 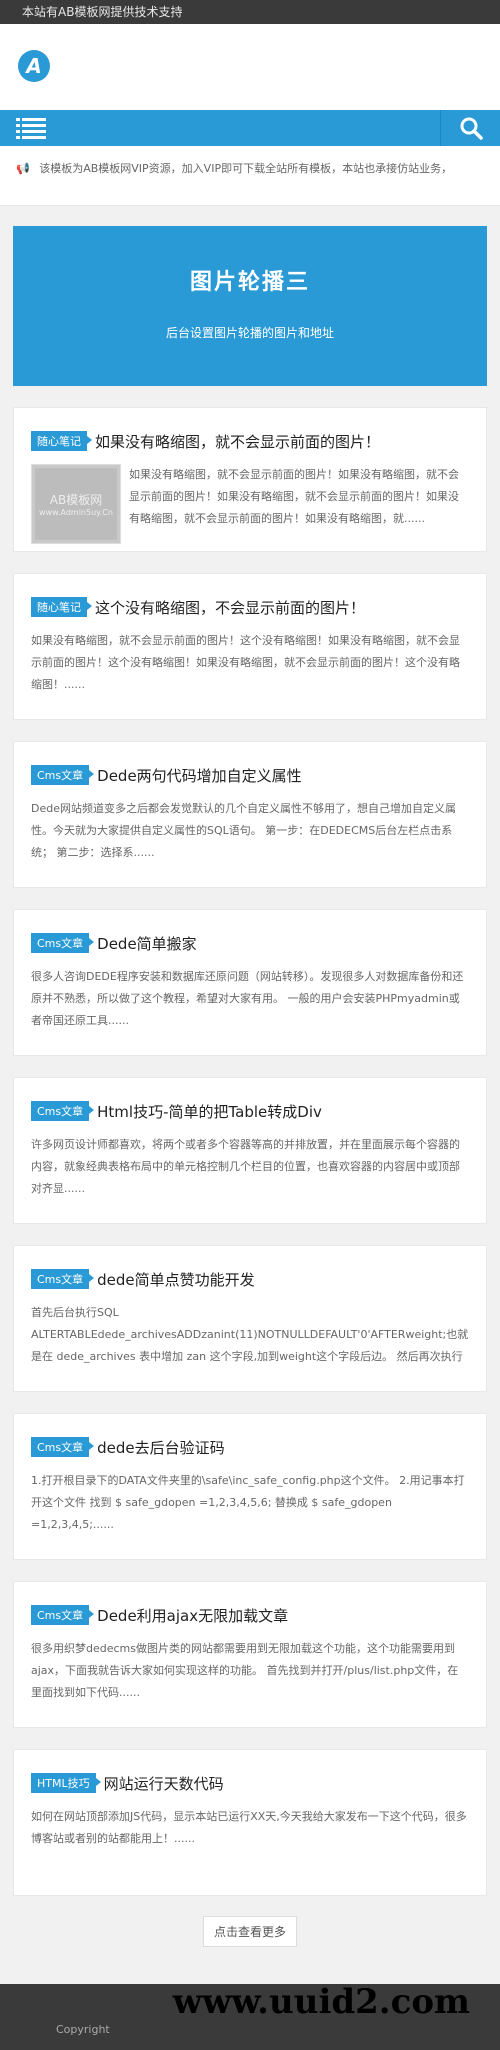 I want to click on megaphone-icon: 📢, so click(x=23, y=168).